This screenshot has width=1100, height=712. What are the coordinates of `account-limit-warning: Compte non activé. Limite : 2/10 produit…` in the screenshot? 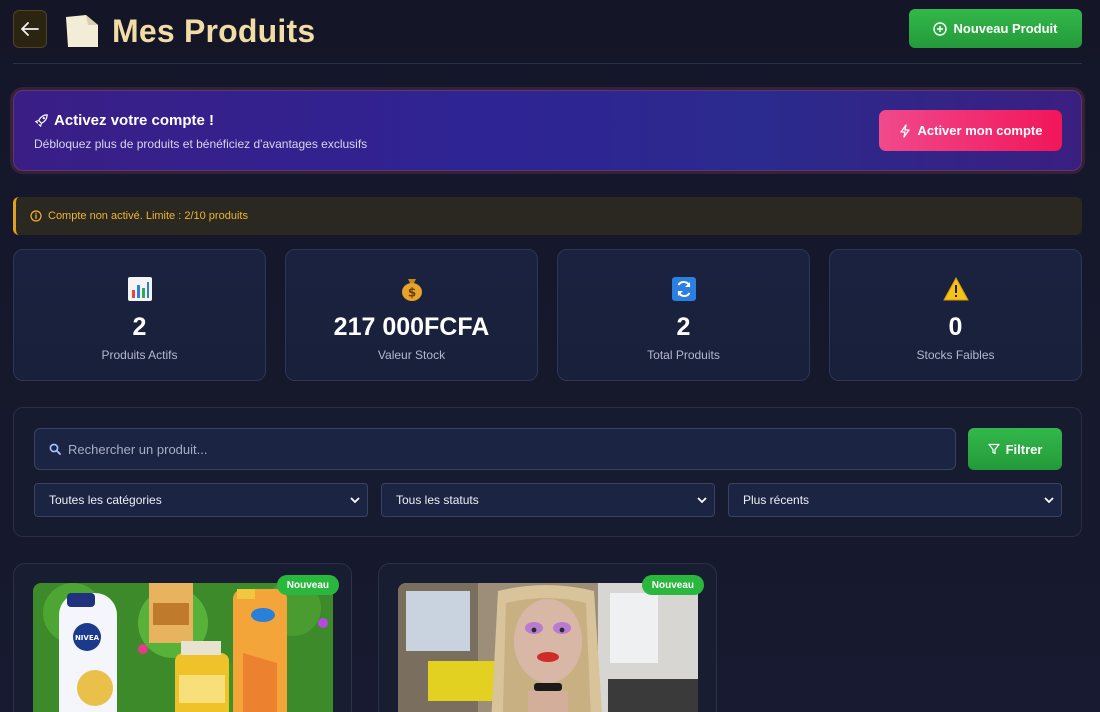 It's located at (547, 216).